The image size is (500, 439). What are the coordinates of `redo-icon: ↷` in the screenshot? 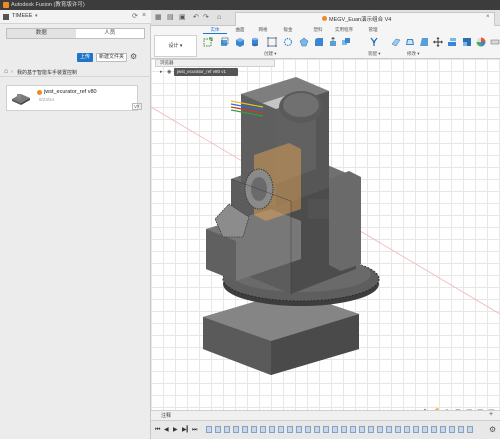 It's located at (206, 17).